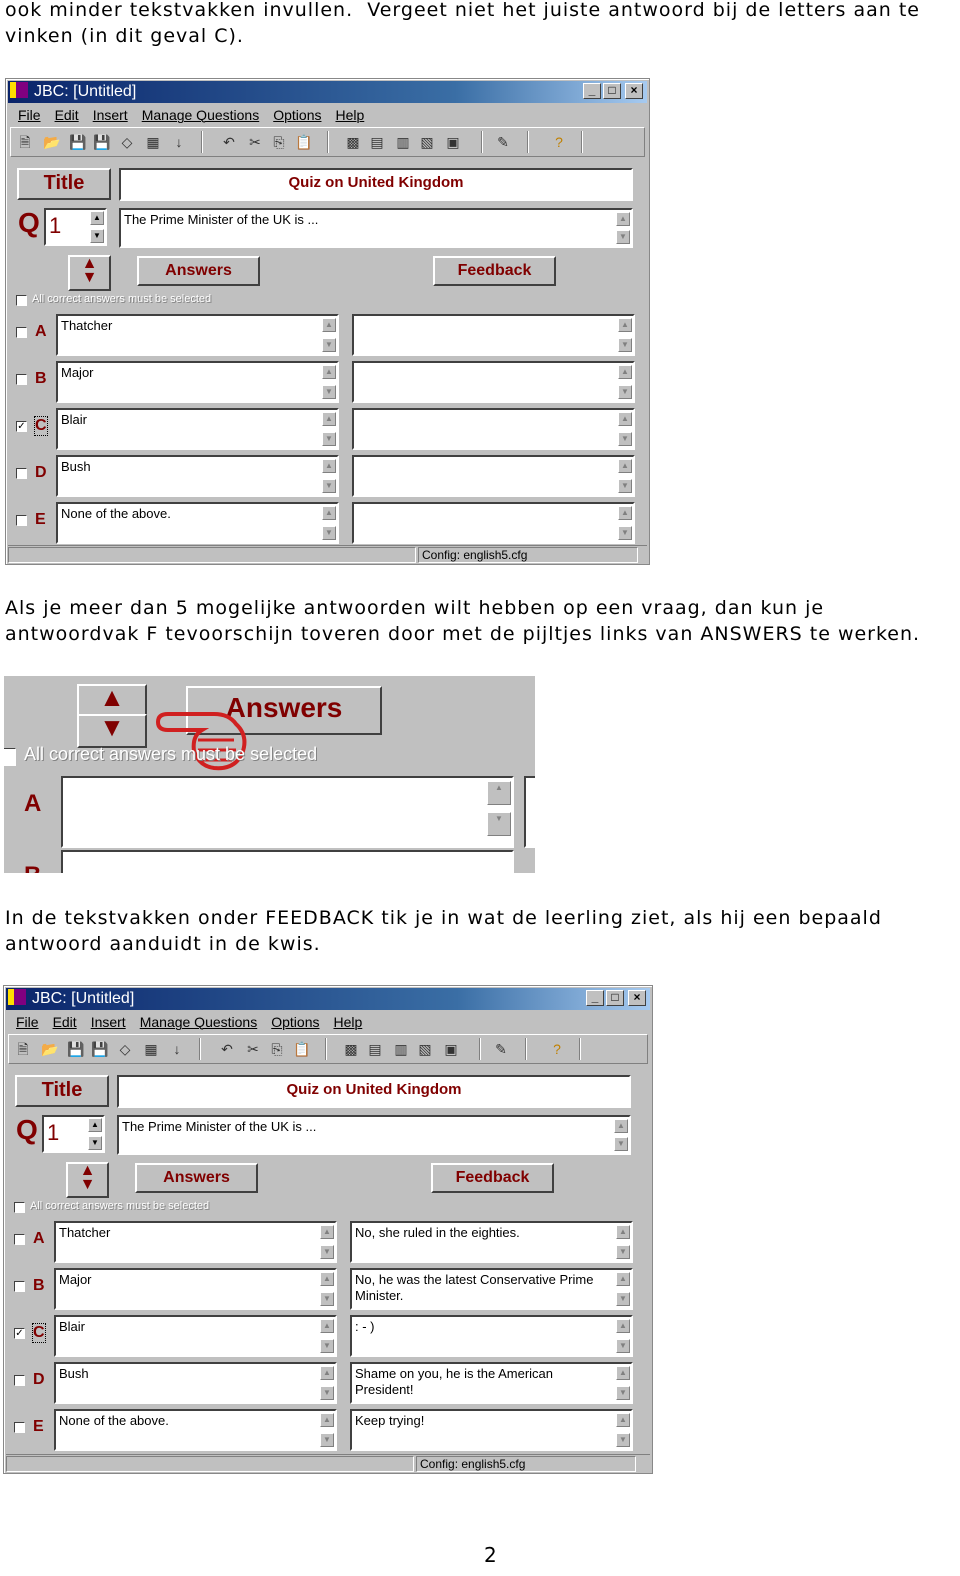 The image size is (960, 1576). Describe the element at coordinates (287, 812) in the screenshot. I see `answer-a-field: ▲ ▼` at that location.